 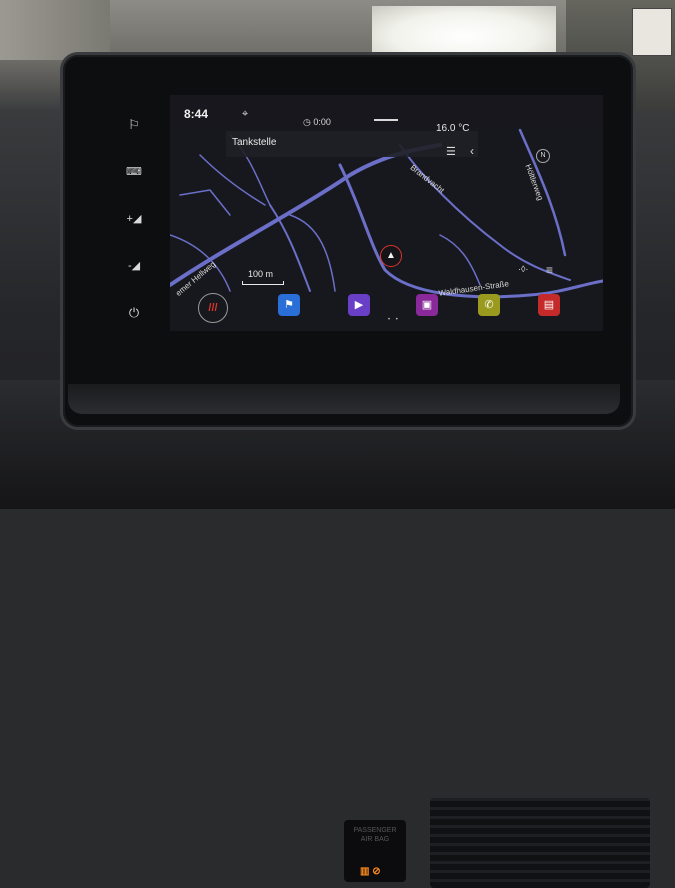 What do you see at coordinates (391, 256) in the screenshot?
I see `vehicle-position-marker: ▲` at bounding box center [391, 256].